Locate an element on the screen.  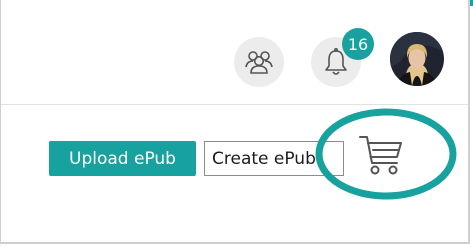
group-icon is located at coordinates (259, 62).